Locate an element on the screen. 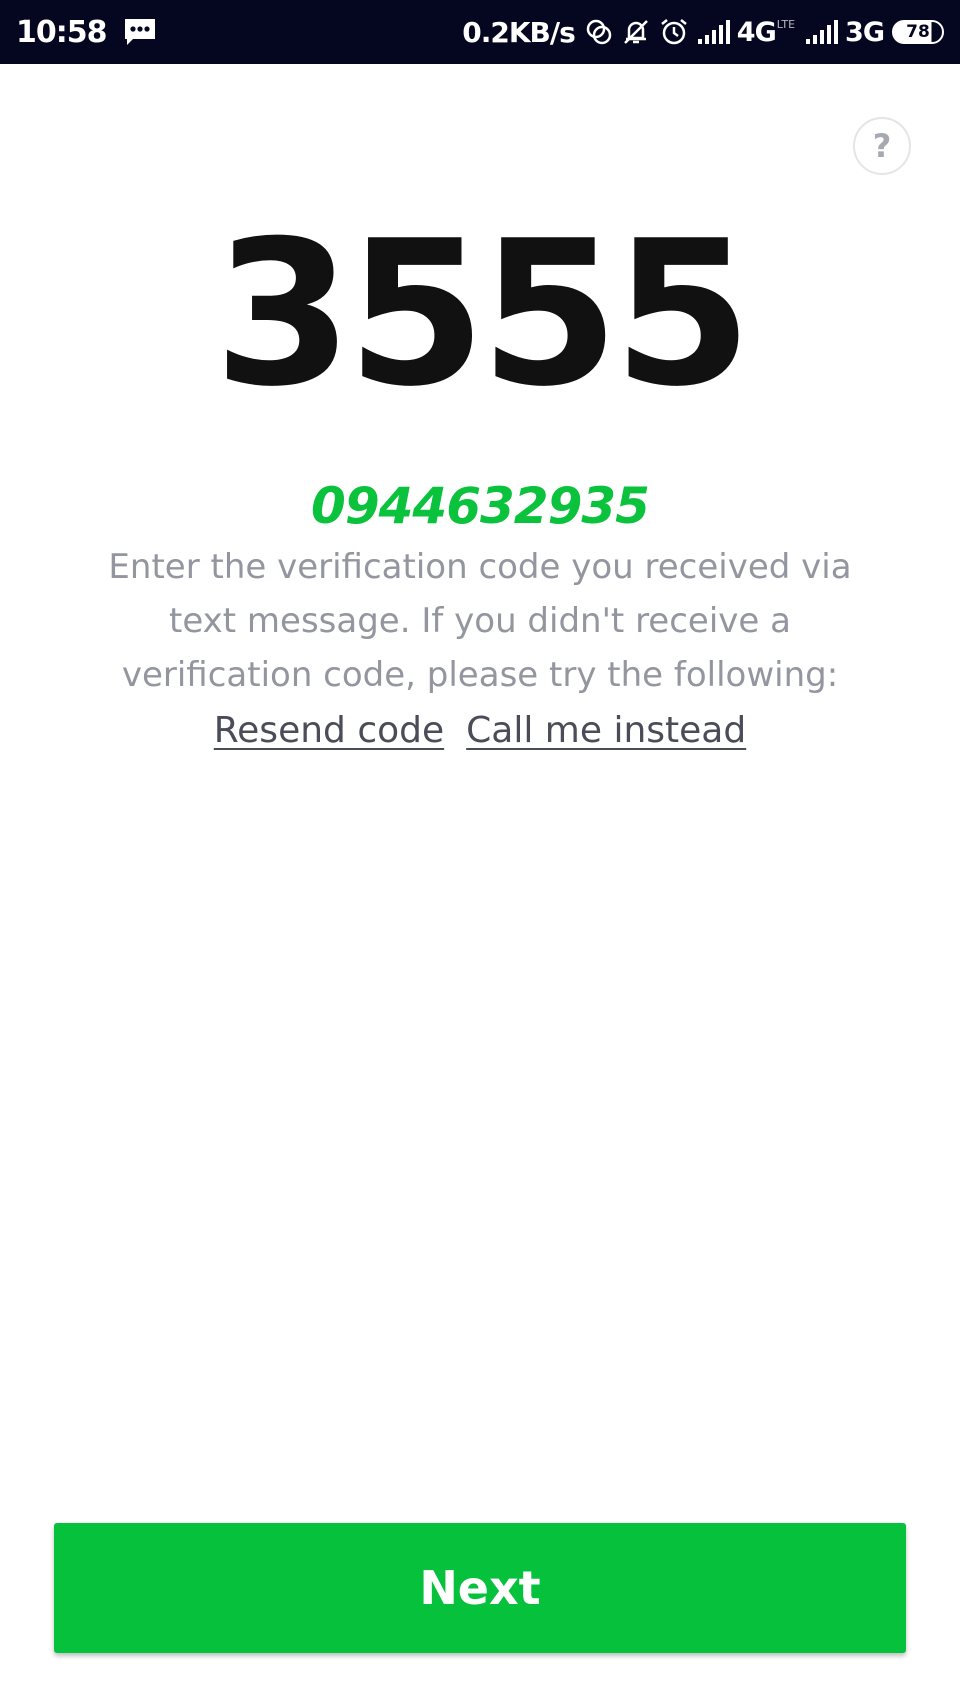 The image size is (960, 1706). battery-icon: 78 is located at coordinates (918, 32).